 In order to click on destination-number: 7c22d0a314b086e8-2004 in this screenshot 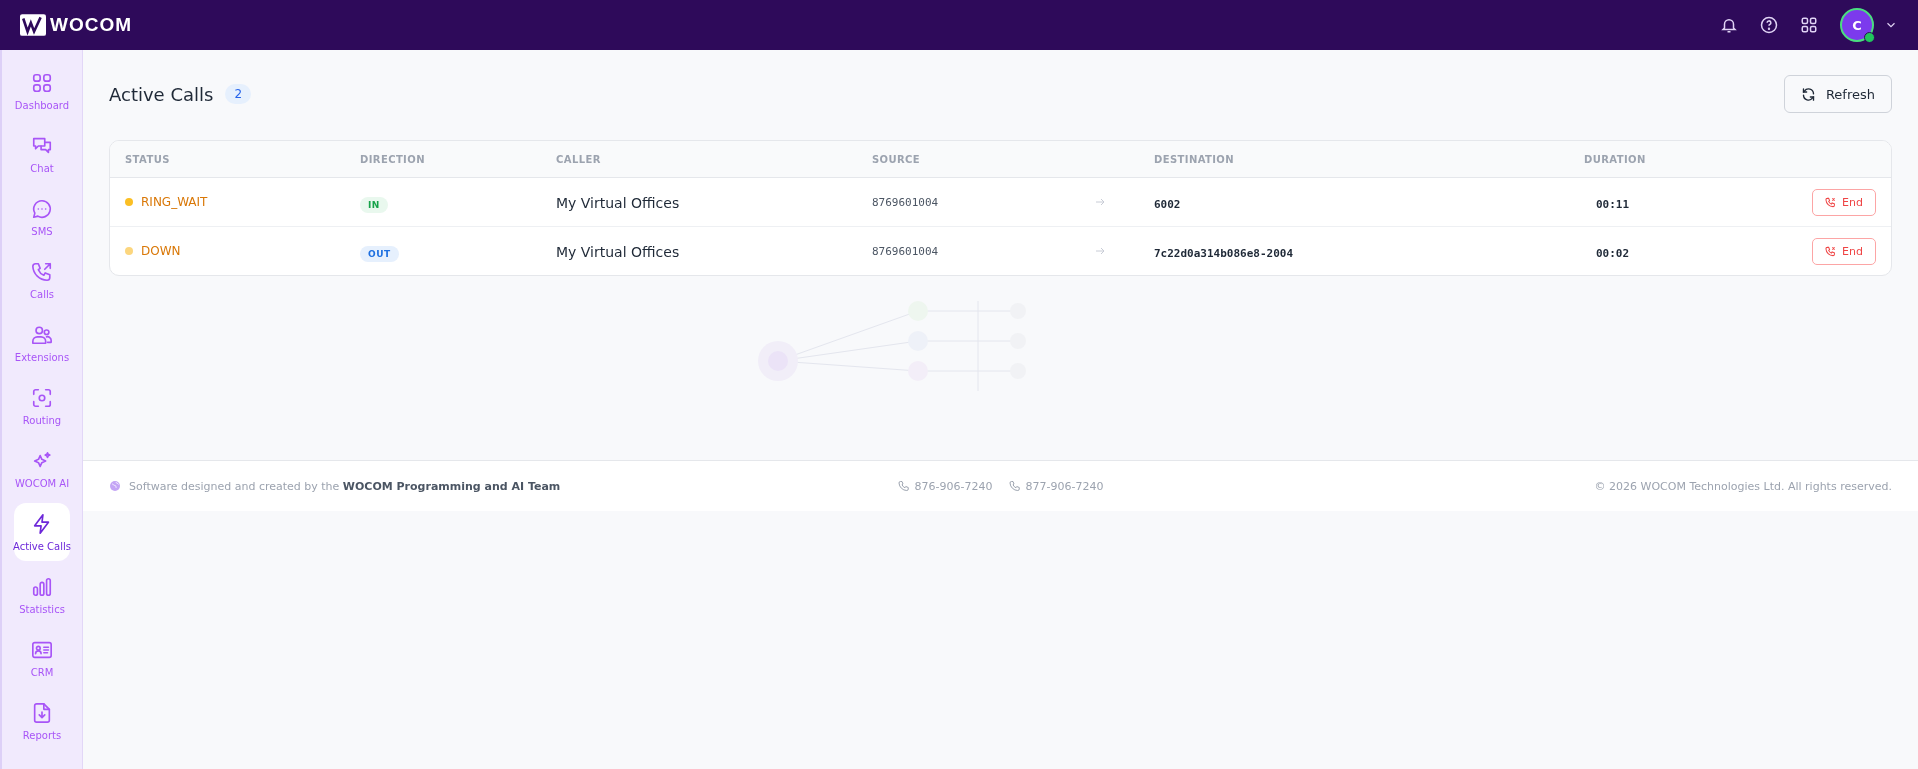, I will do `click(1224, 253)`.